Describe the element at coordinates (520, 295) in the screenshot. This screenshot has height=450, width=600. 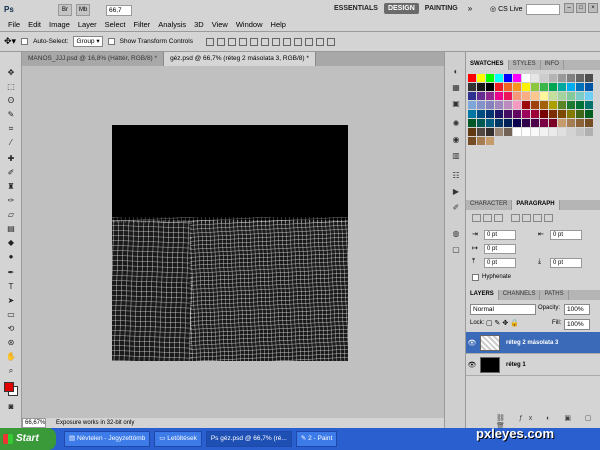
I see `tab-channels: CHANNELS` at that location.